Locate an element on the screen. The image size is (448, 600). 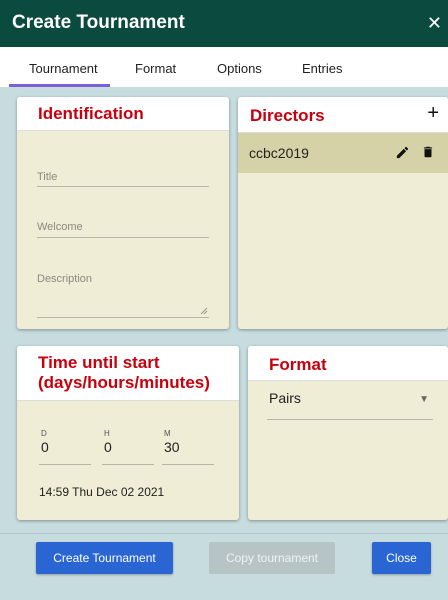
dialog-titlebar: Create Tournament ✕ is located at coordinates (224, 23).